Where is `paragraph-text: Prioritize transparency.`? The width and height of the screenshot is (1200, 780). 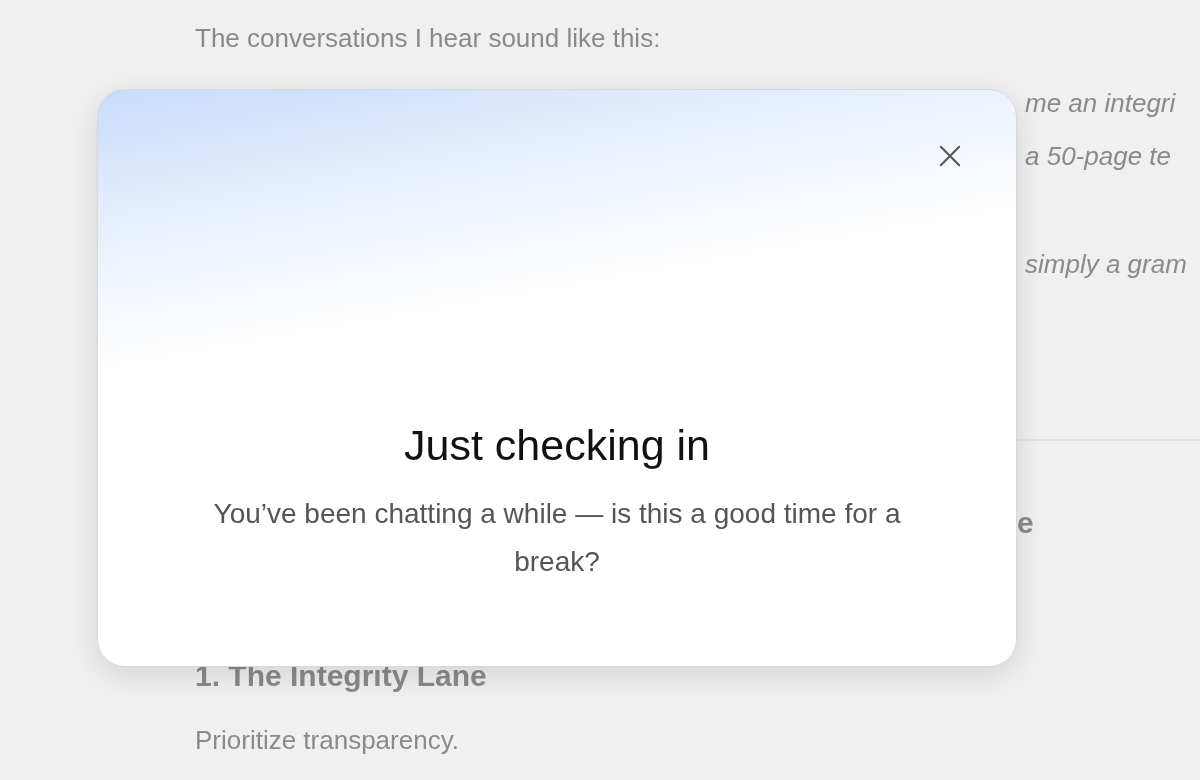 paragraph-text: Prioritize transparency. is located at coordinates (327, 740).